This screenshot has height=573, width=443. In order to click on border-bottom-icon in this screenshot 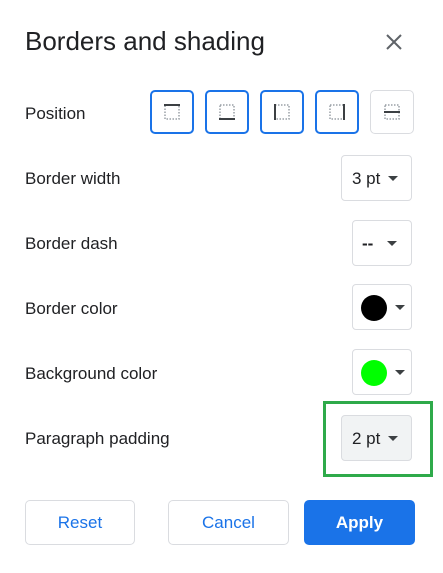, I will do `click(227, 112)`.